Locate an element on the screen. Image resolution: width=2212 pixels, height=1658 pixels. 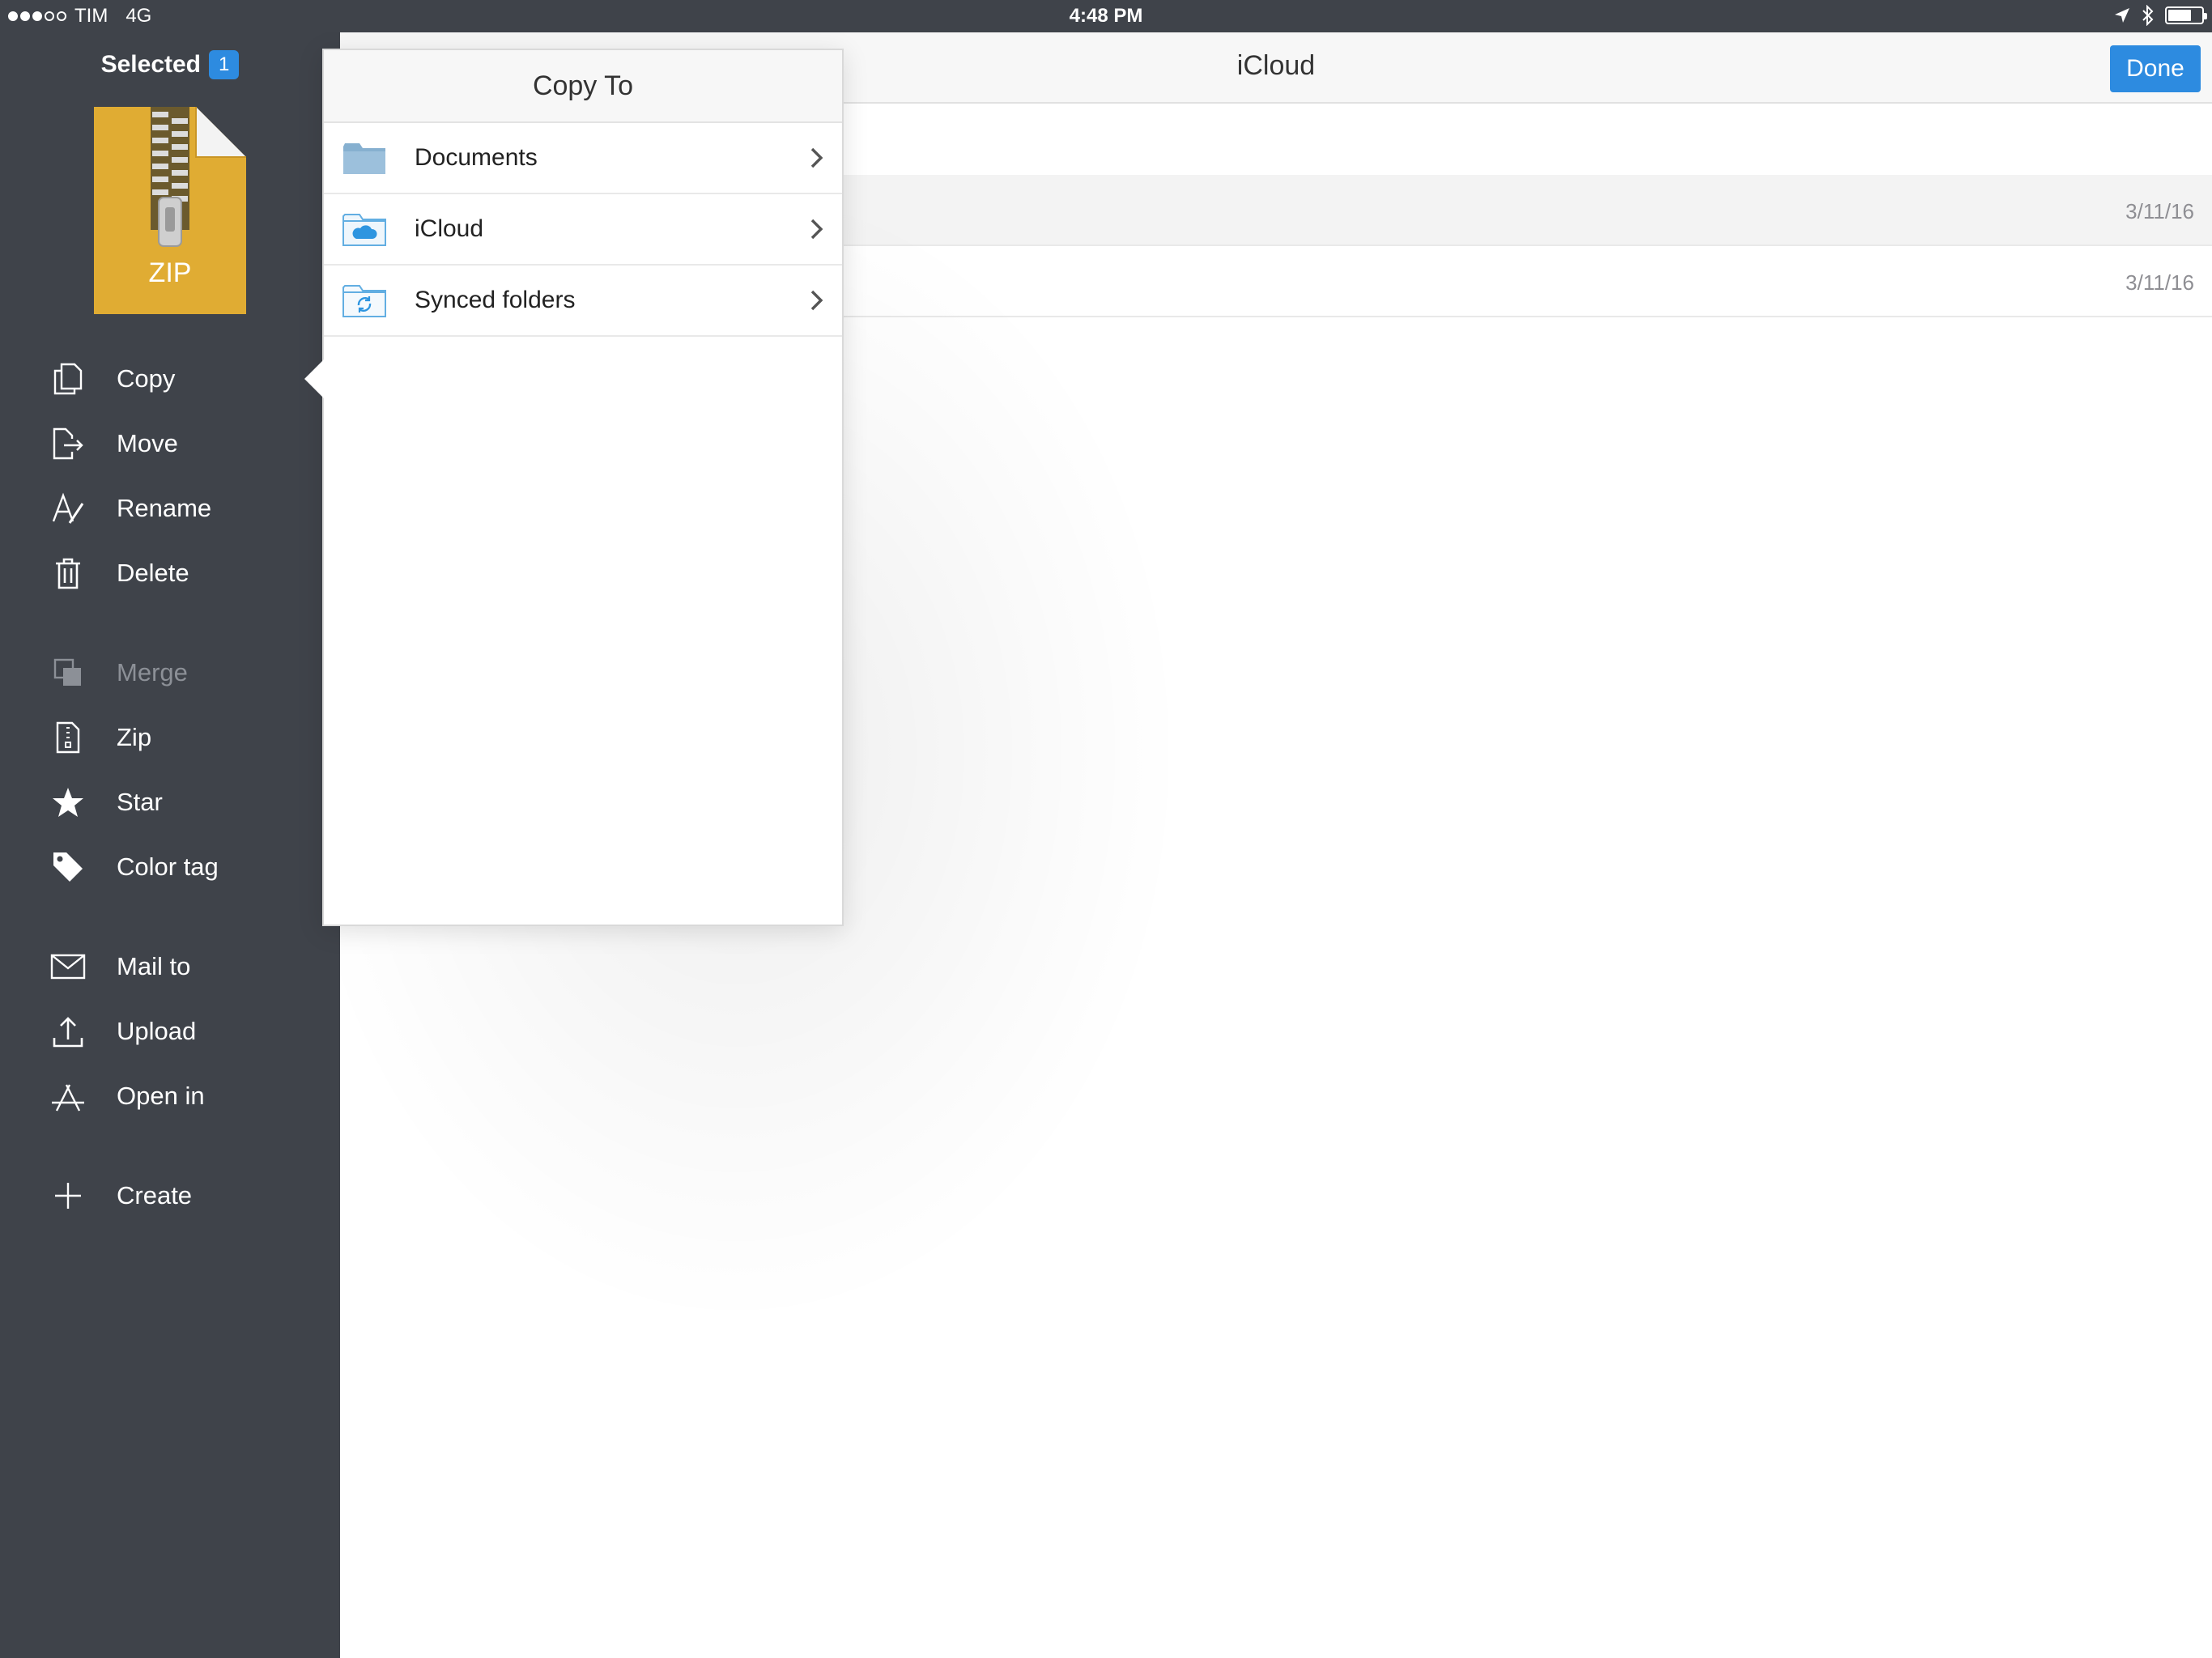
rename-label: Rename is located at coordinates (164, 508).